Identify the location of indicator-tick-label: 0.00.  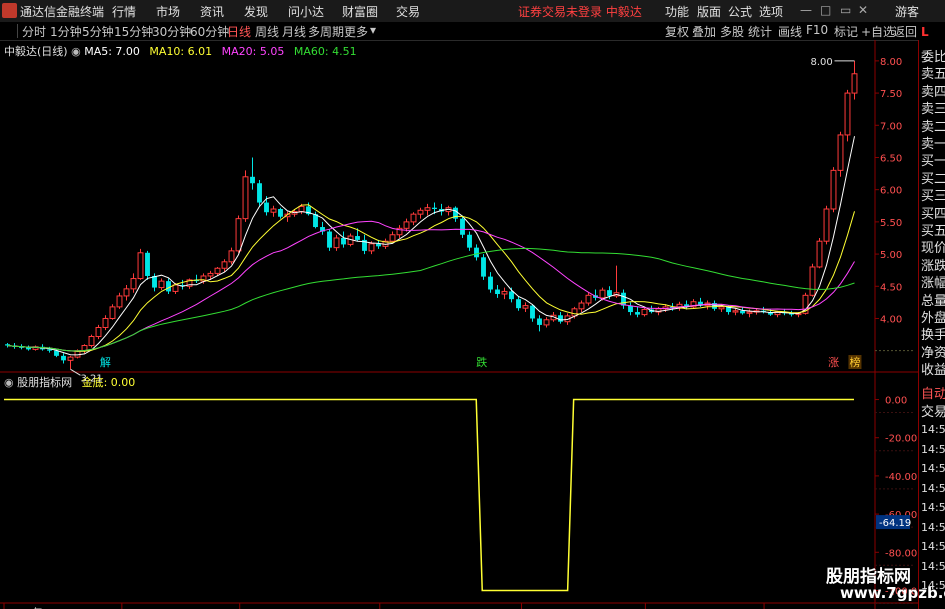
(896, 401).